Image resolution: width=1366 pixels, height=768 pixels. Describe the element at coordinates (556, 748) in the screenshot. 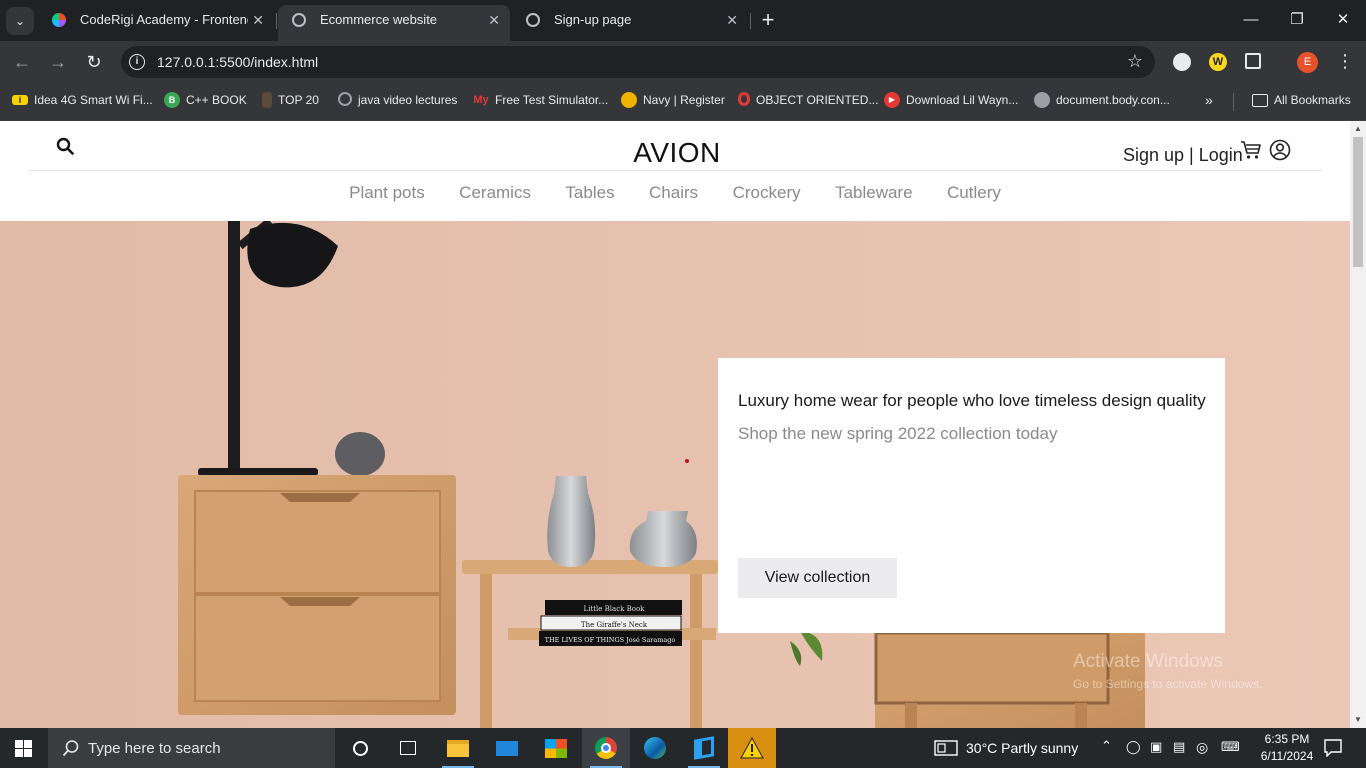

I see `store-icon` at that location.